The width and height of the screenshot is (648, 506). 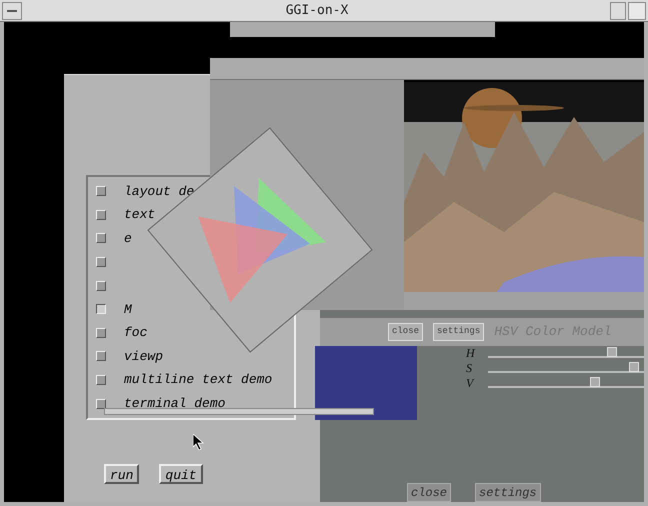 What do you see at coordinates (175, 403) in the screenshot?
I see `demo-label: terminal demo` at bounding box center [175, 403].